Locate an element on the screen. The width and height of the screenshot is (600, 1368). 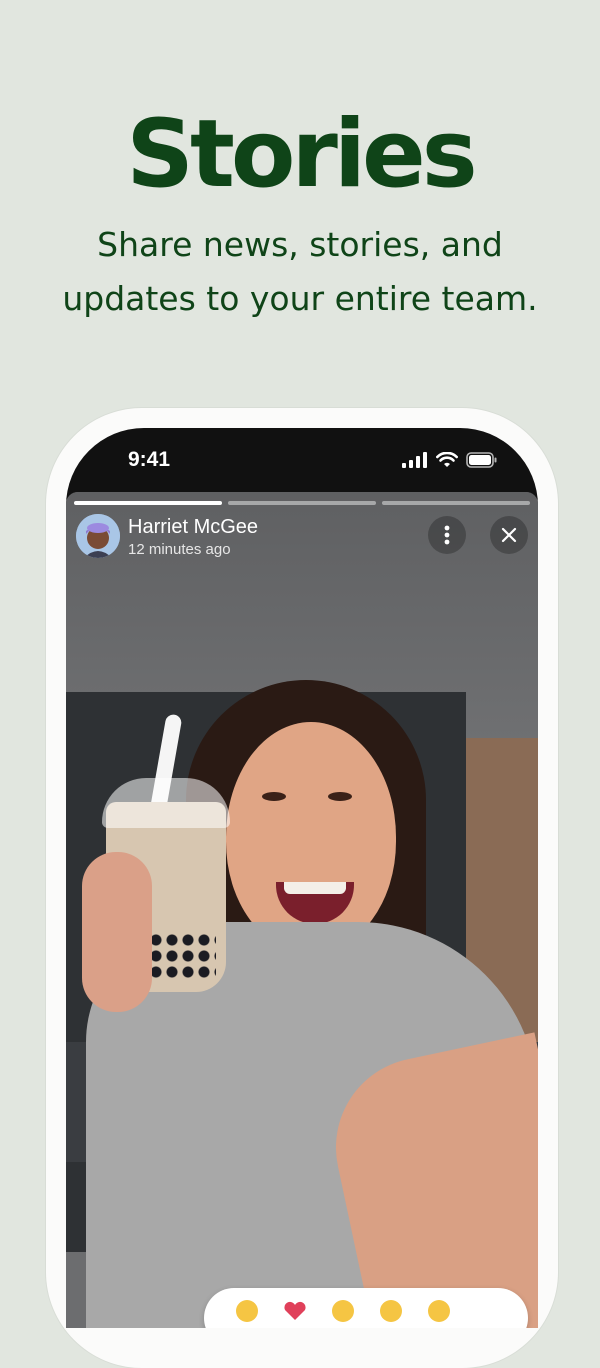
laugh-reaction-icon is located at coordinates (343, 1313).